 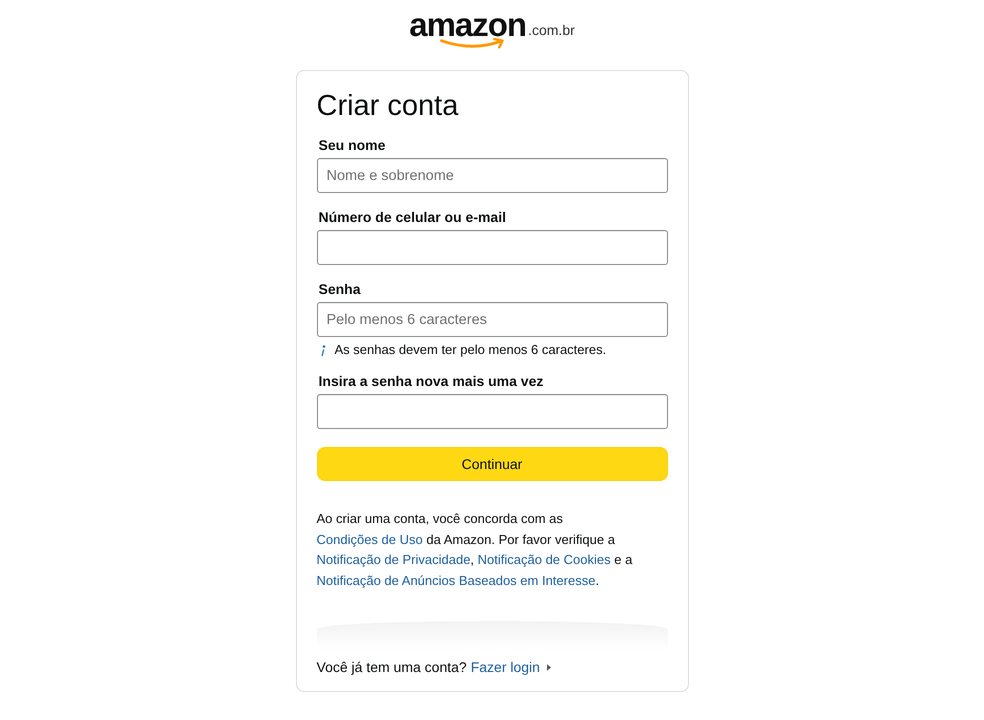 What do you see at coordinates (471, 44) in the screenshot?
I see `smile-arrow-icon` at bounding box center [471, 44].